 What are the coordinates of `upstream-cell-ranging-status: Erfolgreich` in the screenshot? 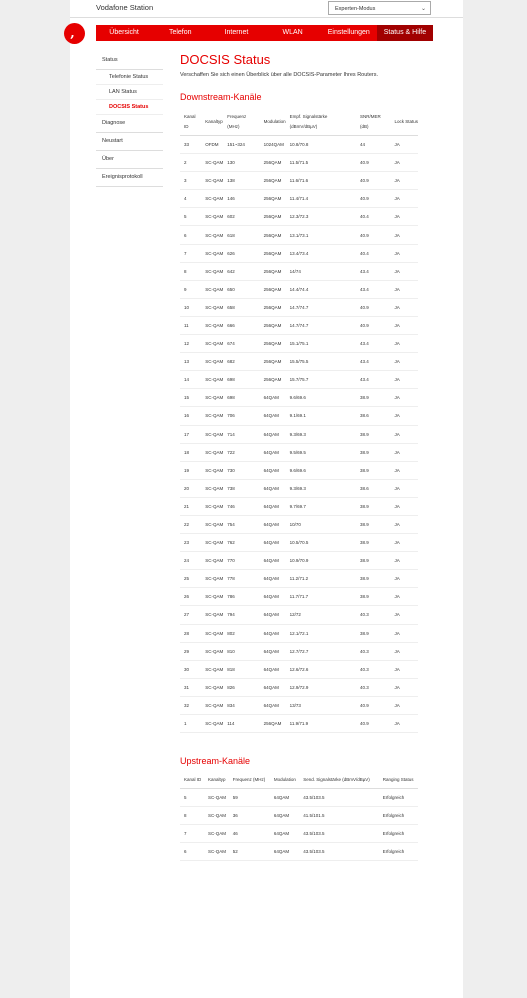 It's located at (398, 834).